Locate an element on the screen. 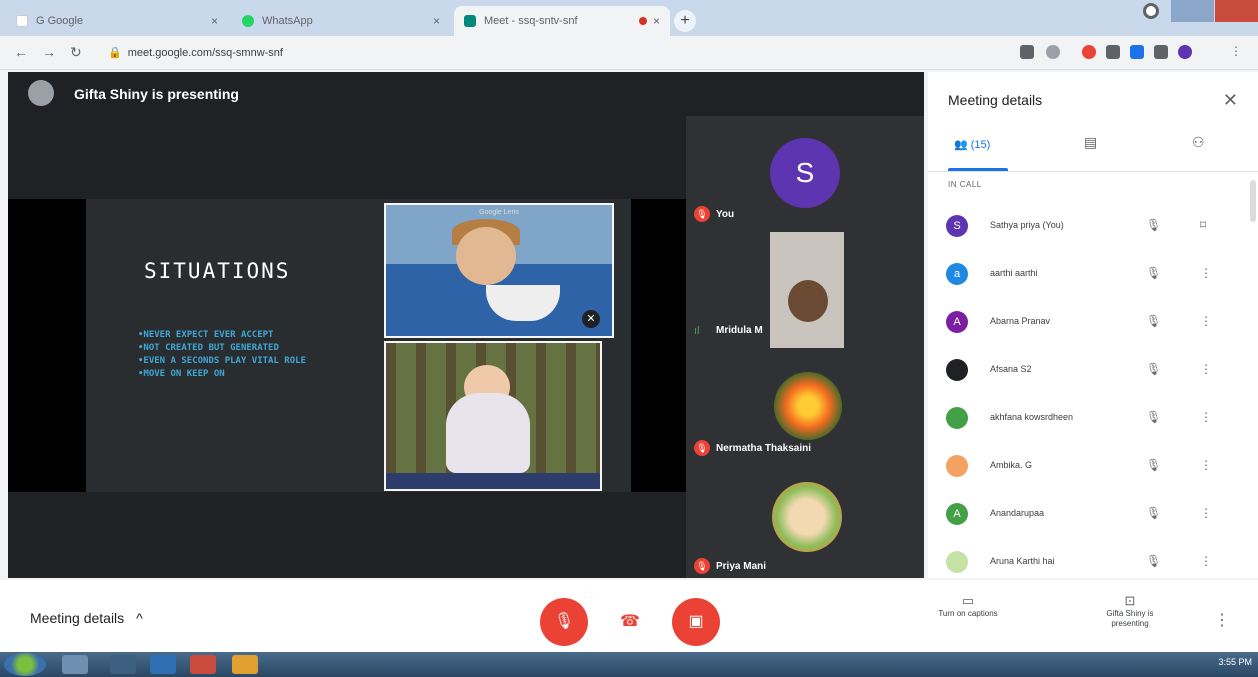 The width and height of the screenshot is (1258, 677). tab-people: 👥 (15) is located at coordinates (972, 144).